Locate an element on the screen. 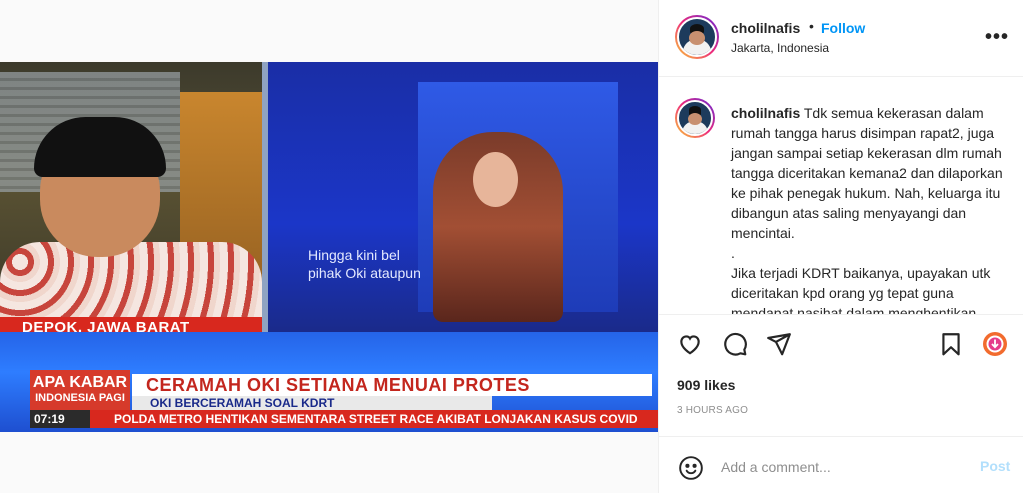  follow-button: Follow is located at coordinates (843, 28).